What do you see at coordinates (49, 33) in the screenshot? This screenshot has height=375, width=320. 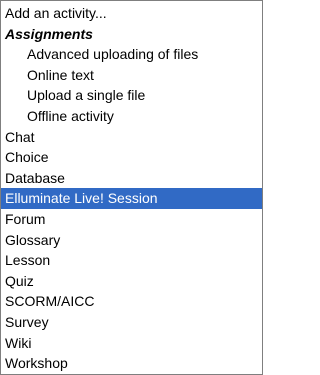 I see `optgroup-assignments: Assignments` at bounding box center [49, 33].